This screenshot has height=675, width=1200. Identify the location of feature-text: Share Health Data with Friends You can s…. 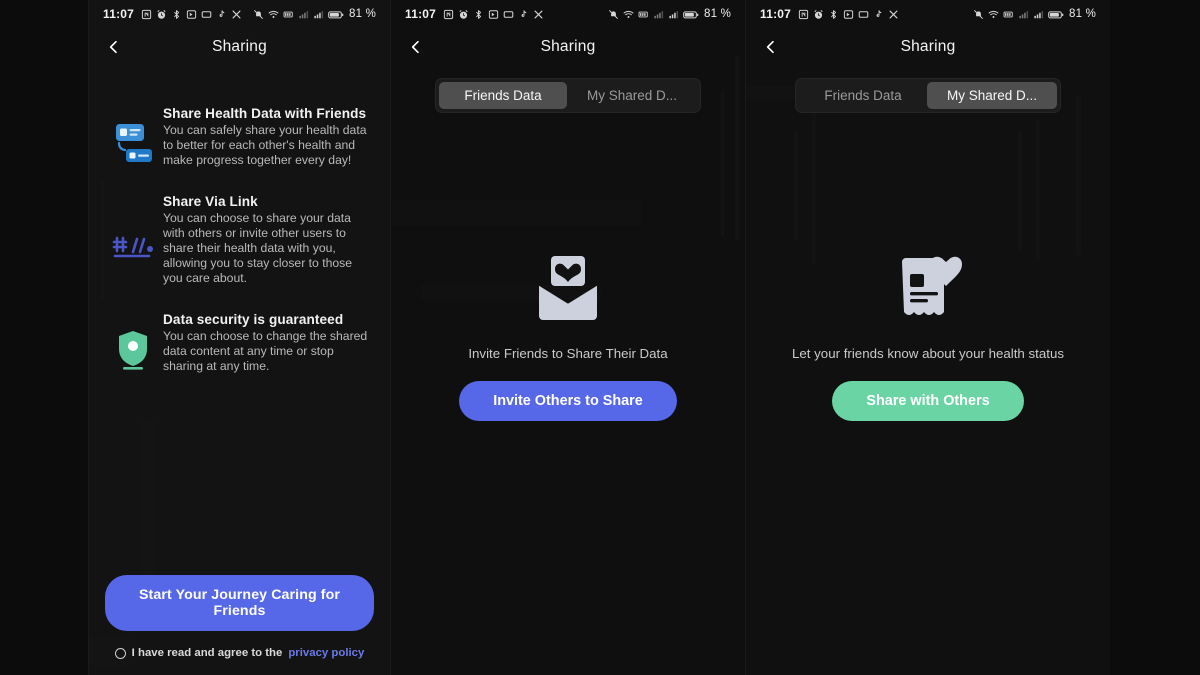
(265, 137).